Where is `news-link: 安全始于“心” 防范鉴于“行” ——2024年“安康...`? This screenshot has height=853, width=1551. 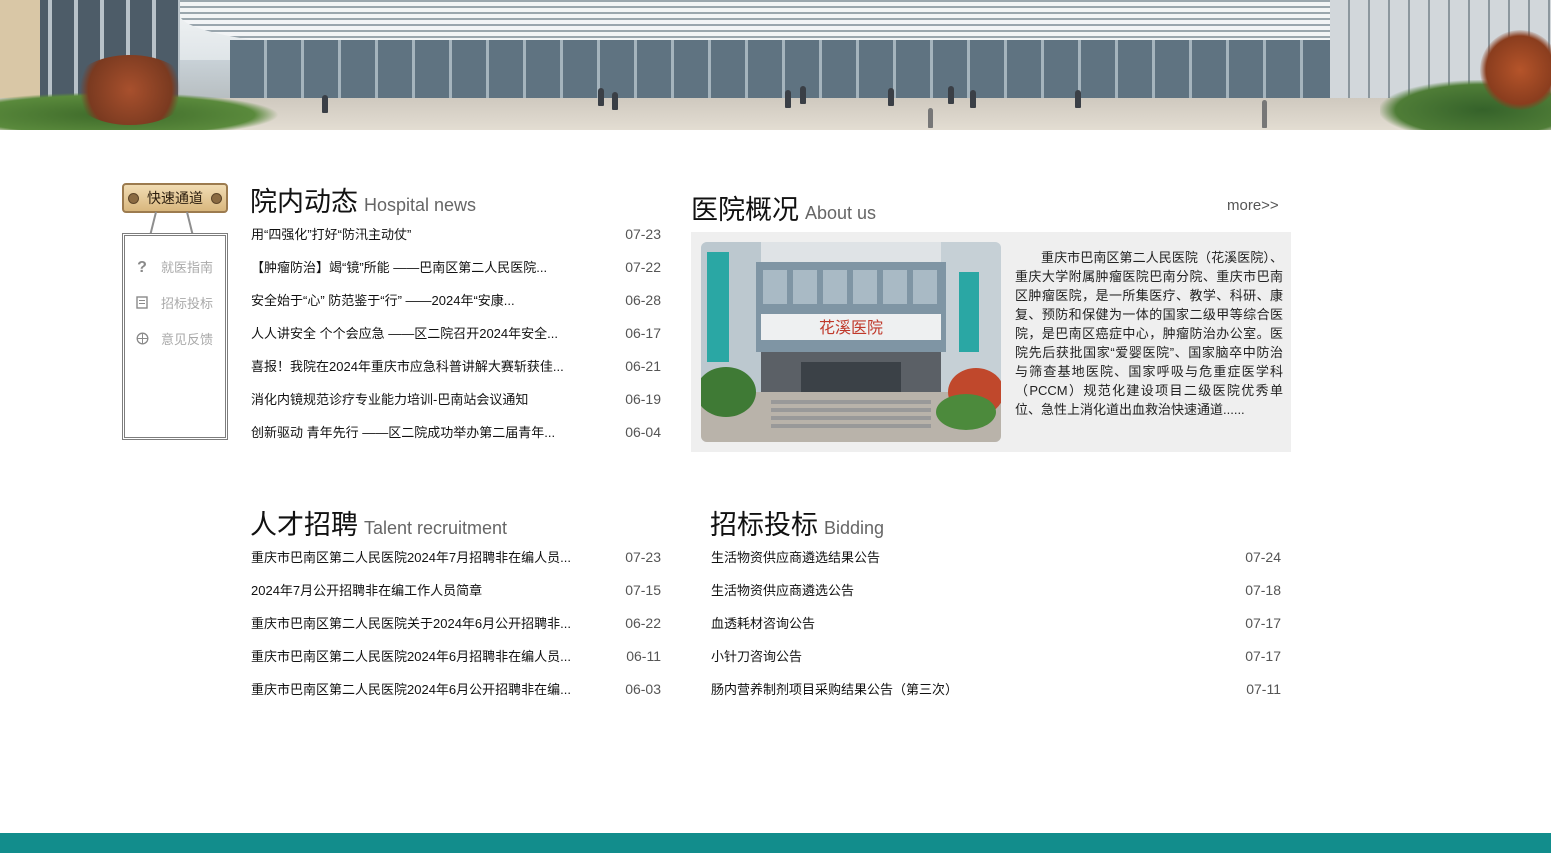 news-link: 安全始于“心” 防范鉴于“行” ——2024年“安康... is located at coordinates (423, 301).